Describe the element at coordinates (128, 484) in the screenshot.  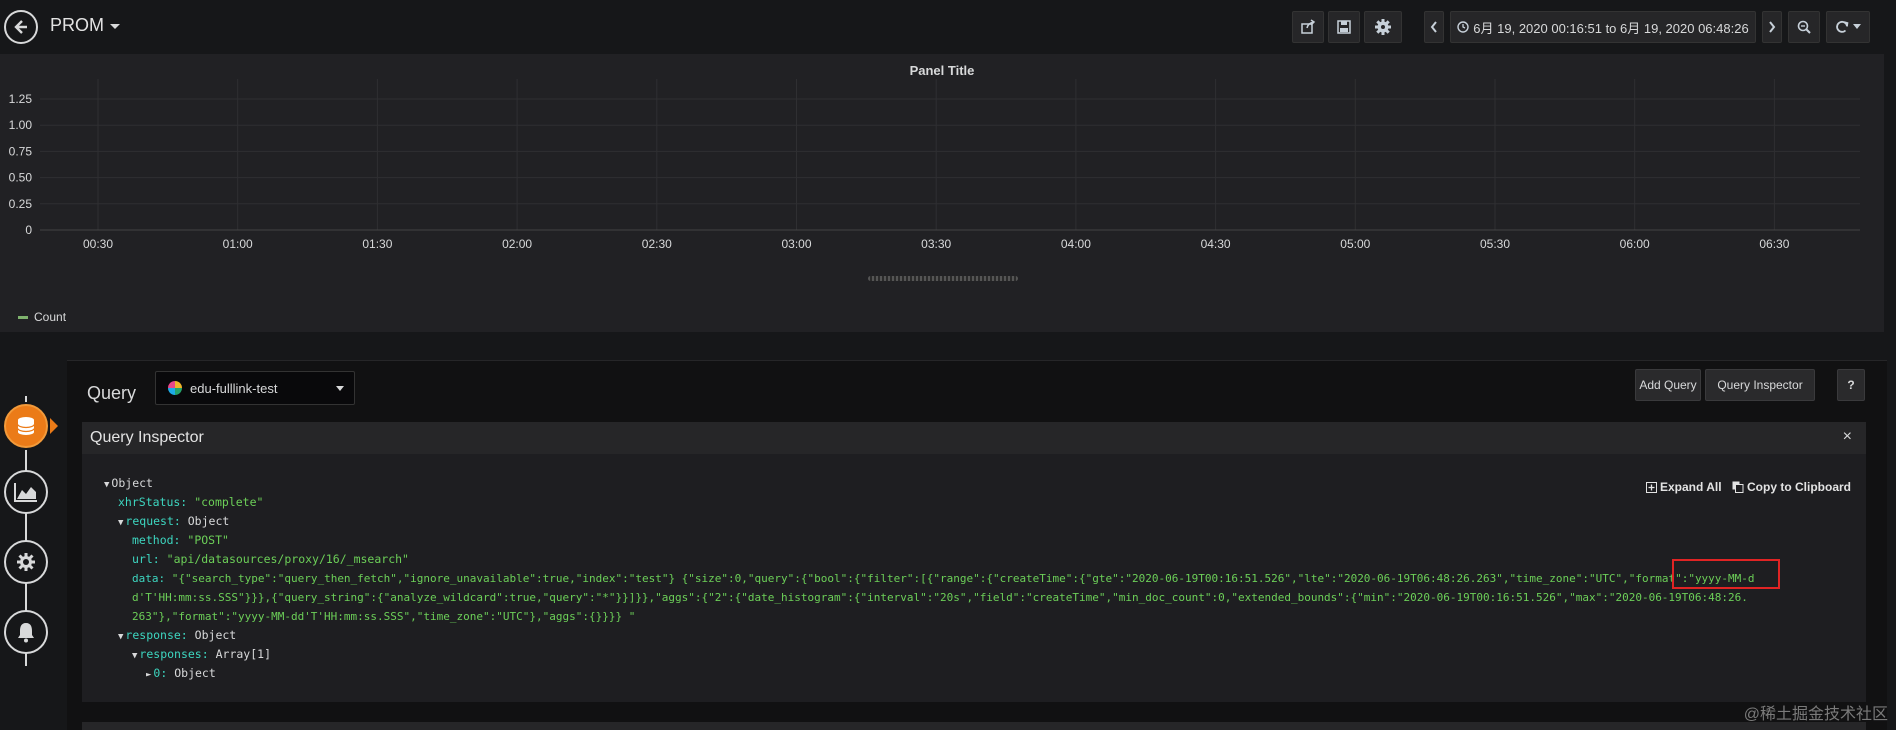
I see `tree-node-root: ▼ Object` at that location.